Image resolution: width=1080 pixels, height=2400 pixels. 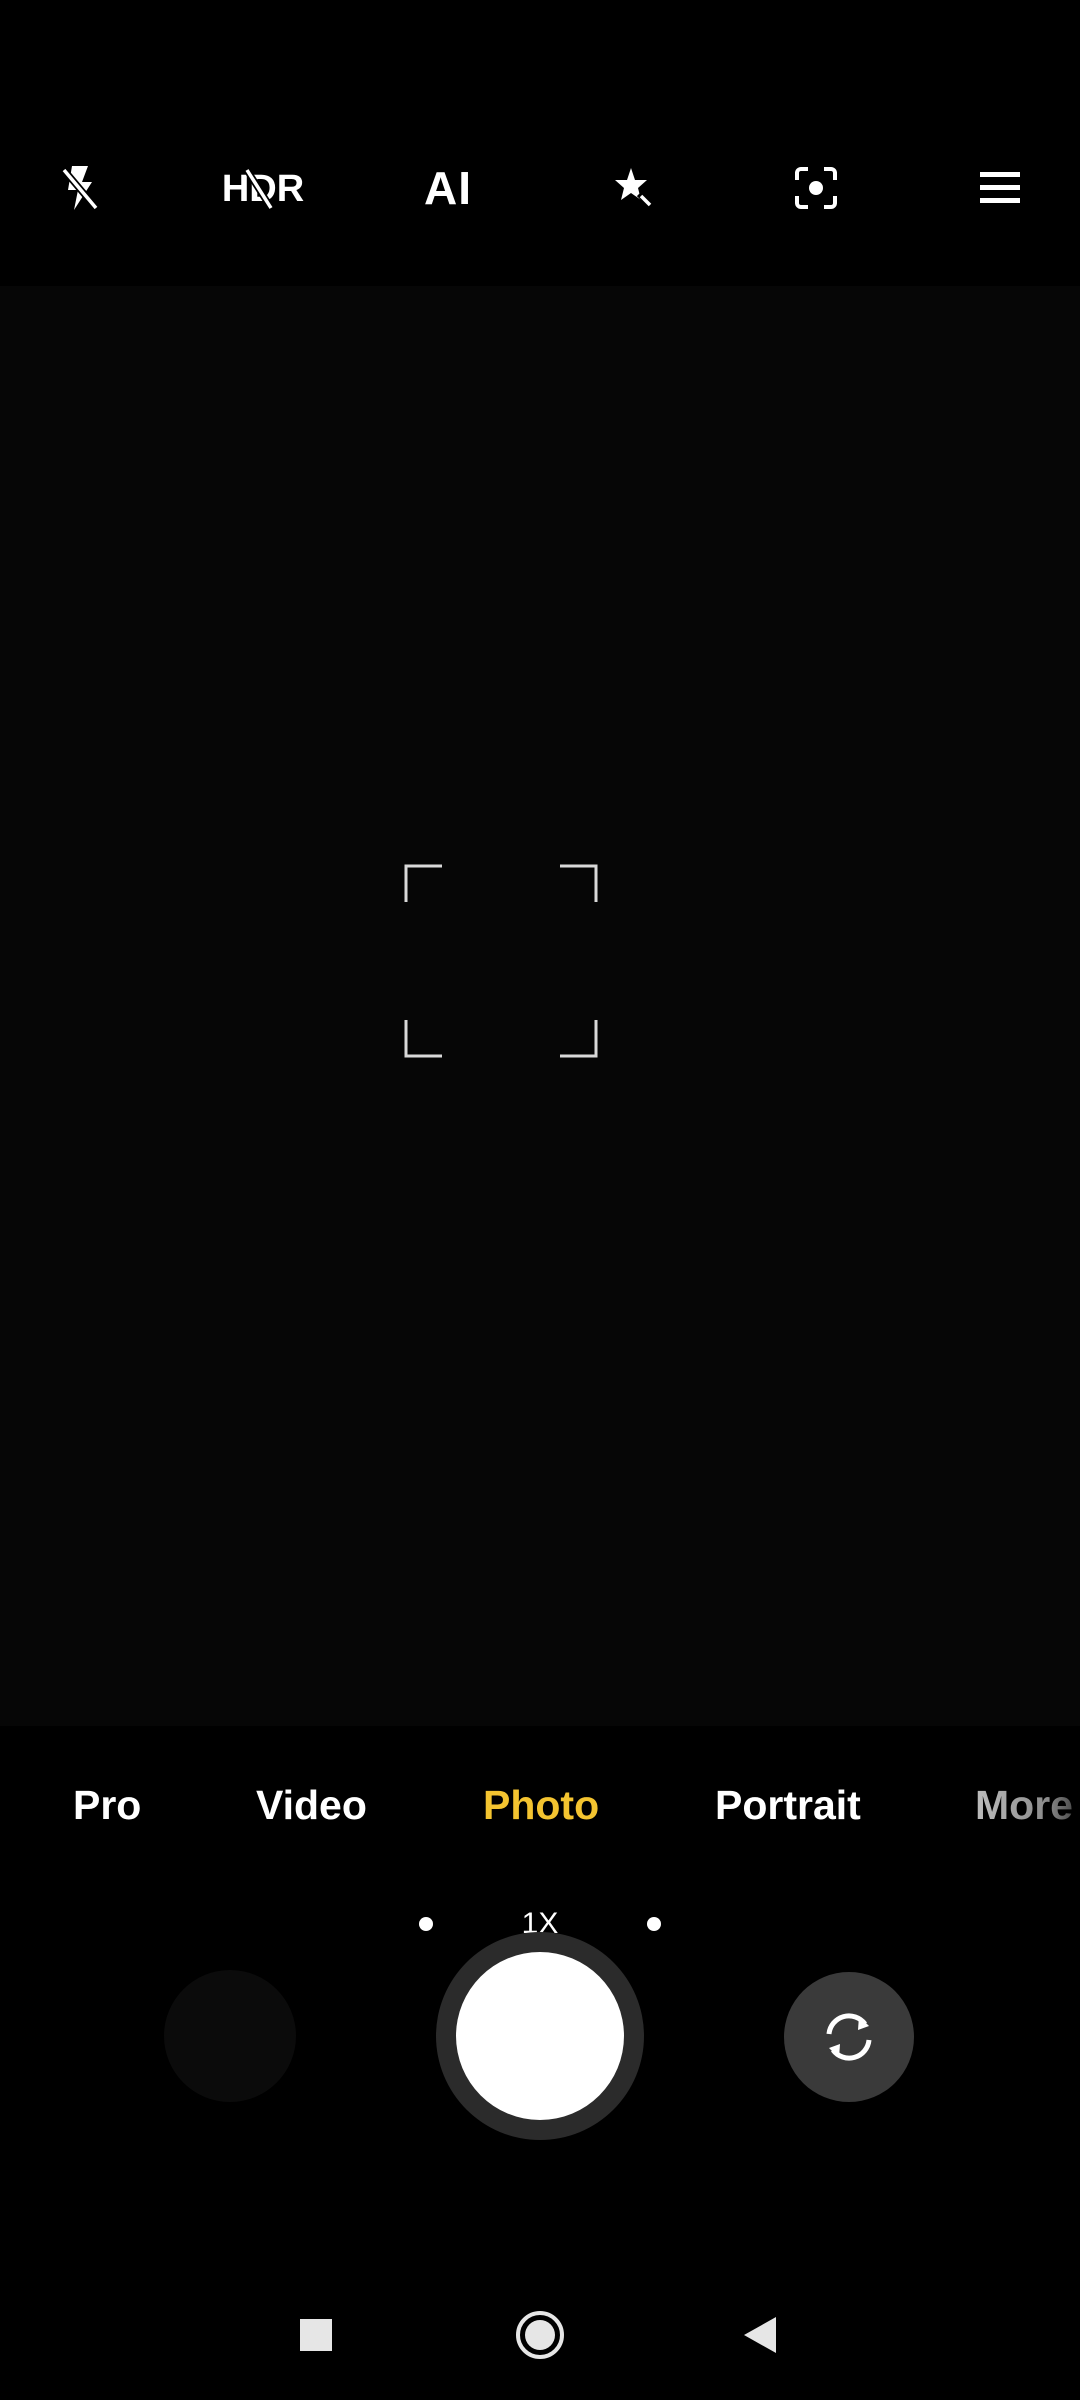 What do you see at coordinates (654, 1924) in the screenshot?
I see `zoom-dot-right` at bounding box center [654, 1924].